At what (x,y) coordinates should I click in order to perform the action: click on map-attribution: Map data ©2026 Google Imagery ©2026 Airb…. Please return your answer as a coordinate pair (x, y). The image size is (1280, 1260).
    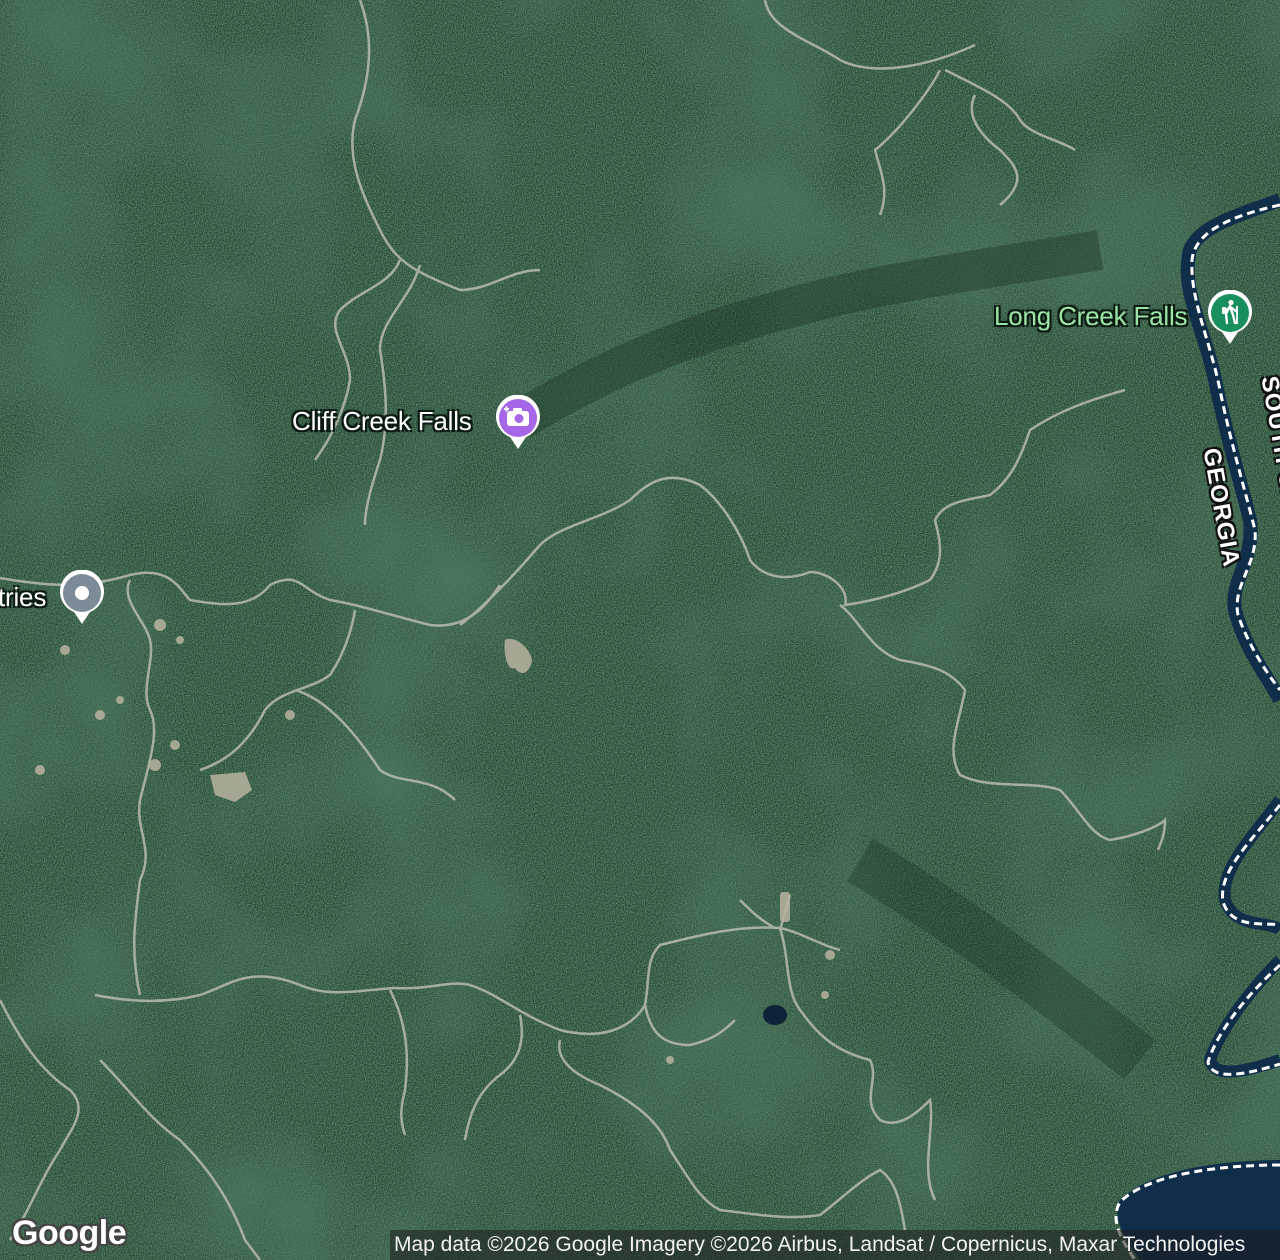
    Looking at the image, I should click on (835, 1245).